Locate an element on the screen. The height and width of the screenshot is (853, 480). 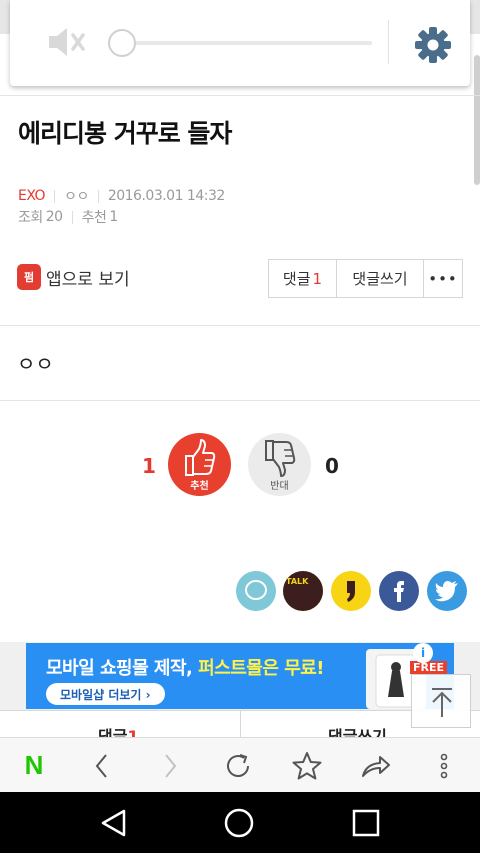
share-twitter-button is located at coordinates (447, 591).